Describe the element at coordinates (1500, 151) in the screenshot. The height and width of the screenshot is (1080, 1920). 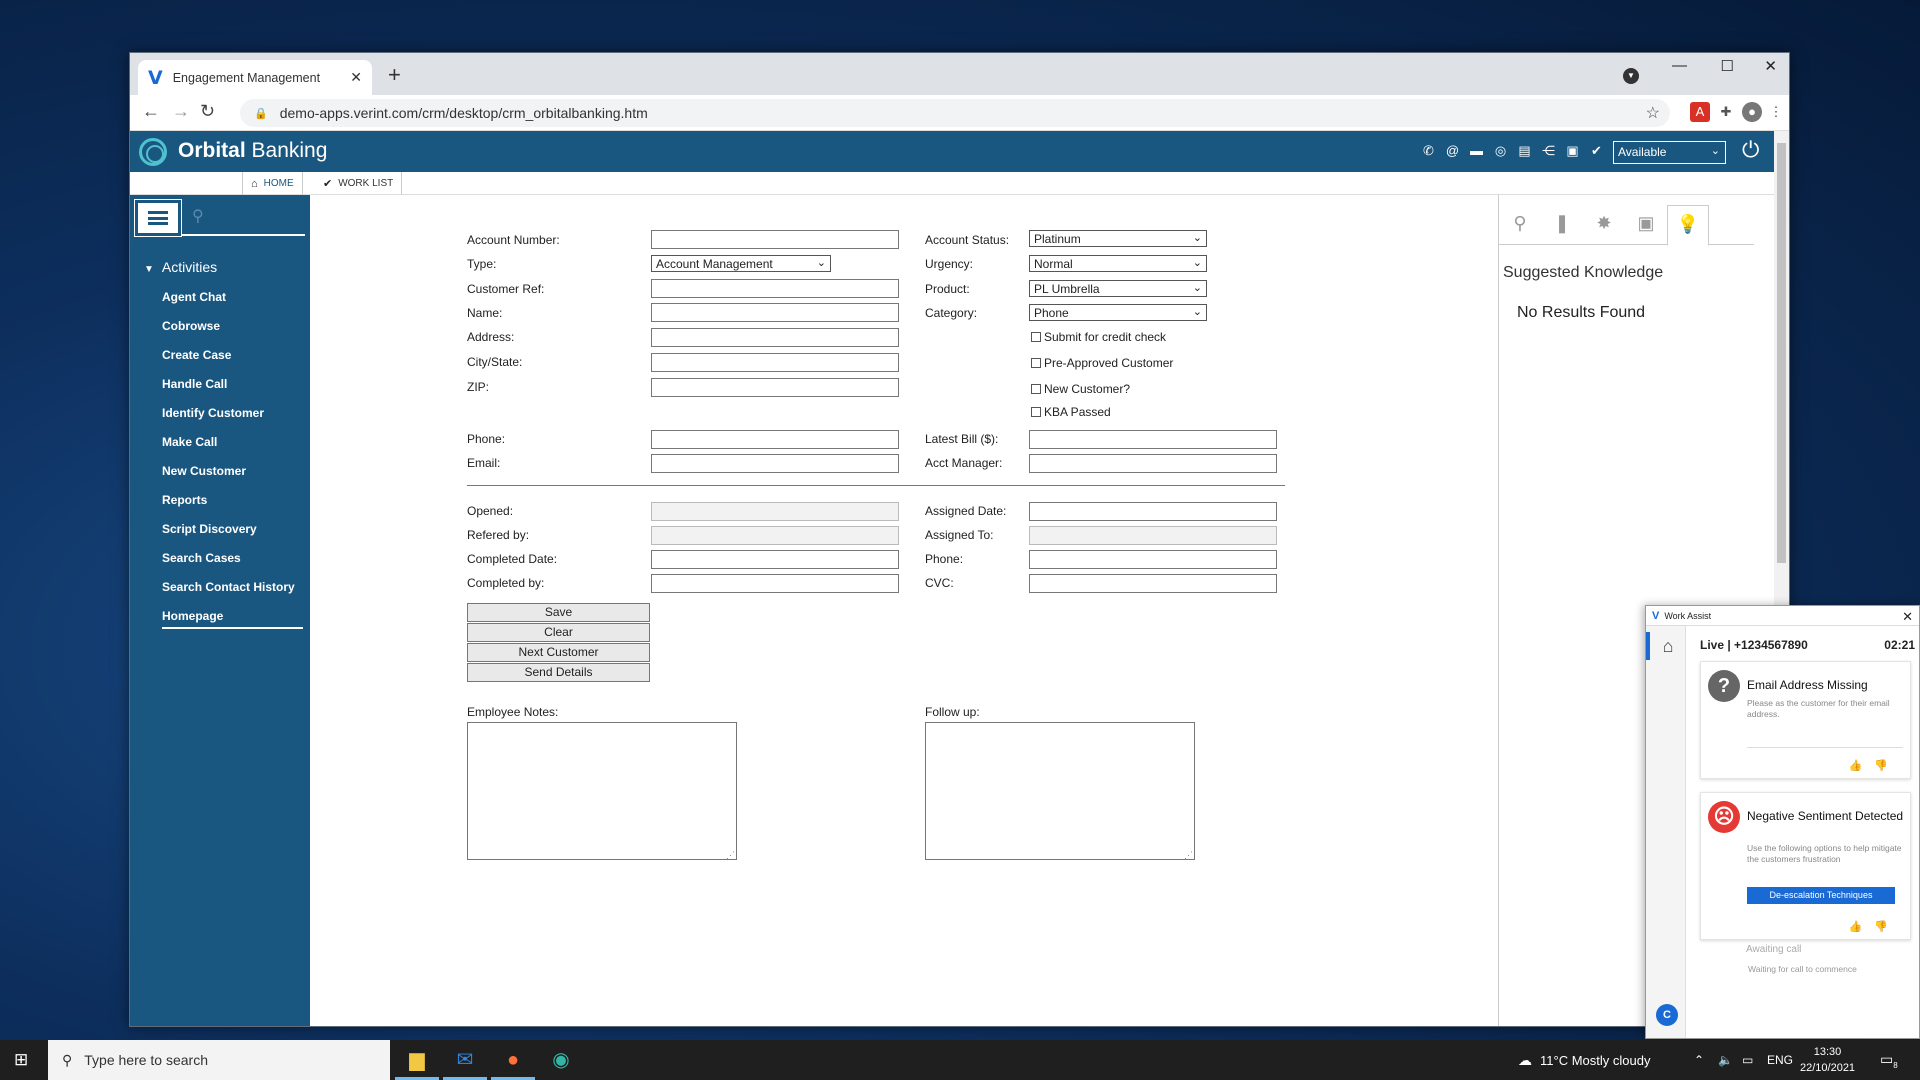
I see `target-icon: ◎` at that location.